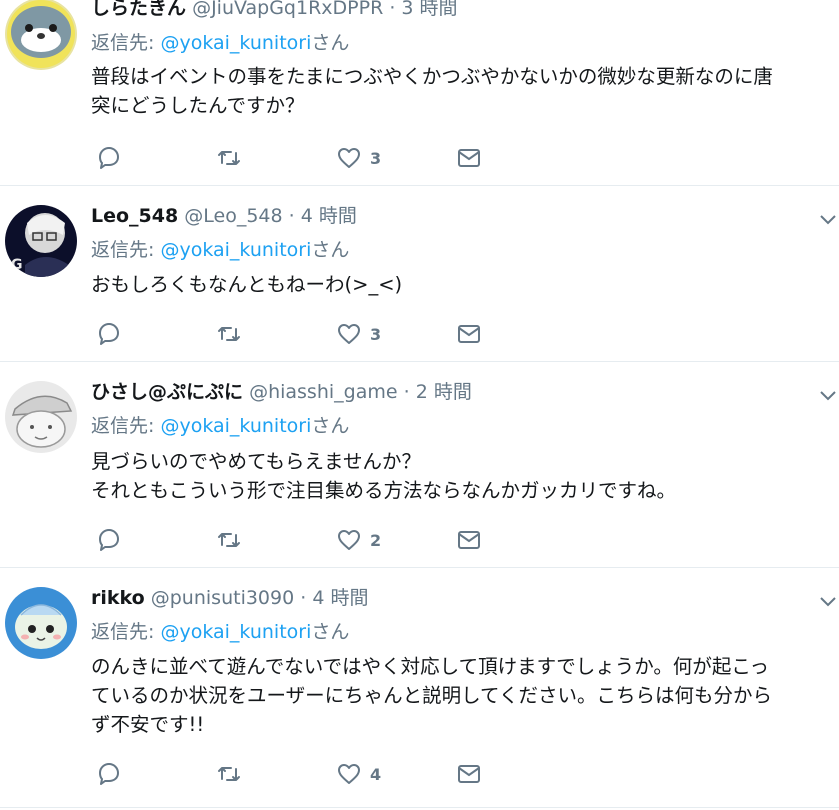  I want to click on seal-avatar-image, so click(41, 35).